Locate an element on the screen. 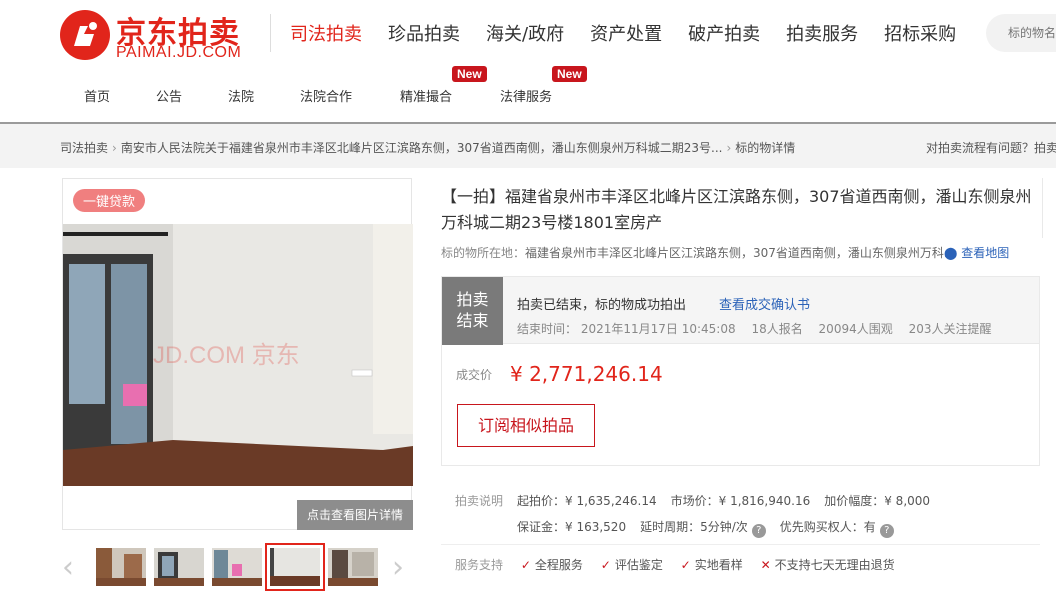  main-photo: JD.COM 京东 is located at coordinates (238, 355).